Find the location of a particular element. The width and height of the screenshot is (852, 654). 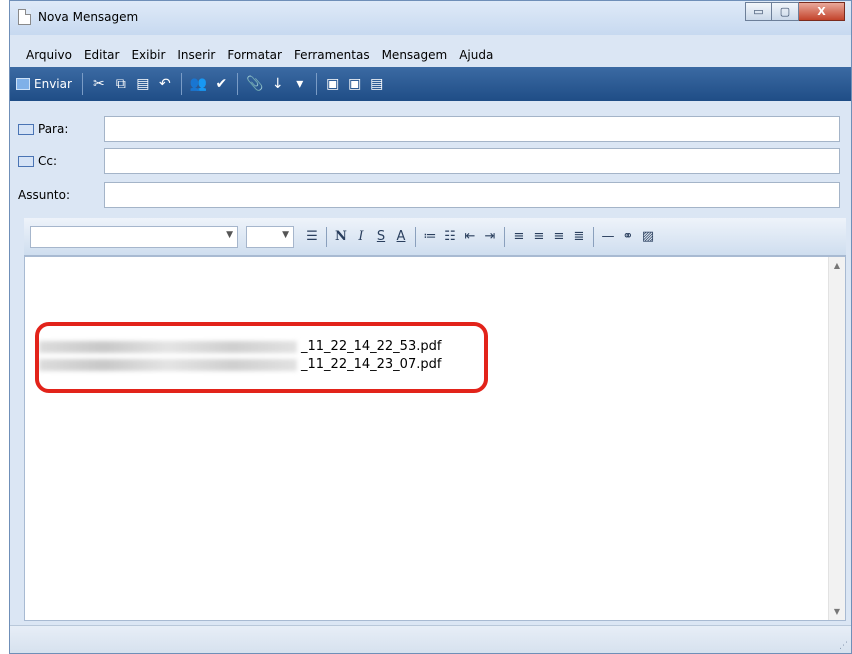

attach-icon: 📎 is located at coordinates (254, 84).